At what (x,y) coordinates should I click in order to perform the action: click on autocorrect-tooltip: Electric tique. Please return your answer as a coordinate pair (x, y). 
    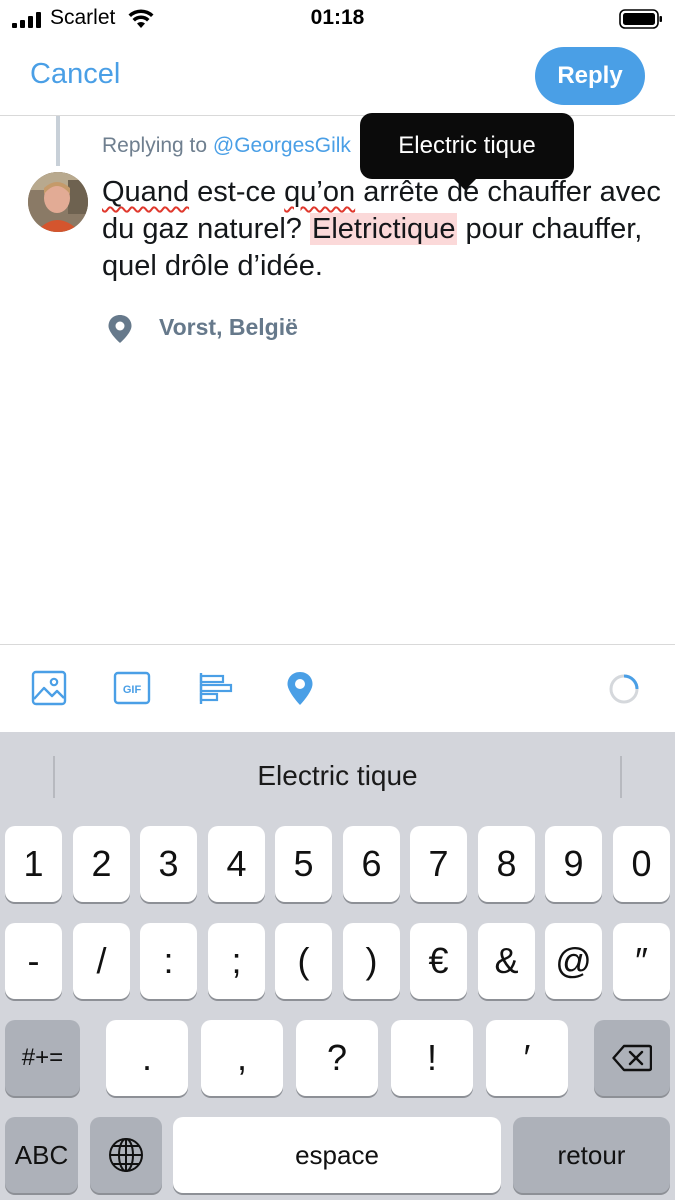
    Looking at the image, I should click on (467, 146).